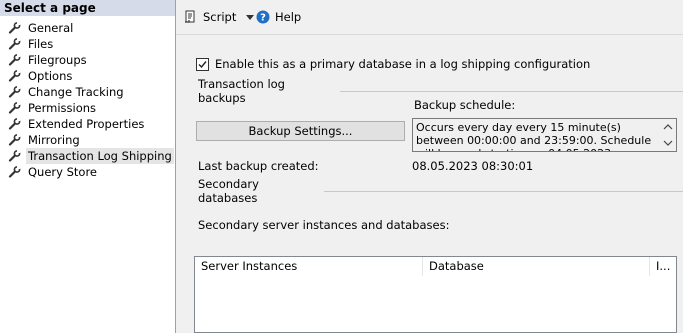  Describe the element at coordinates (50, 76) in the screenshot. I see `page-item-label: Options` at that location.